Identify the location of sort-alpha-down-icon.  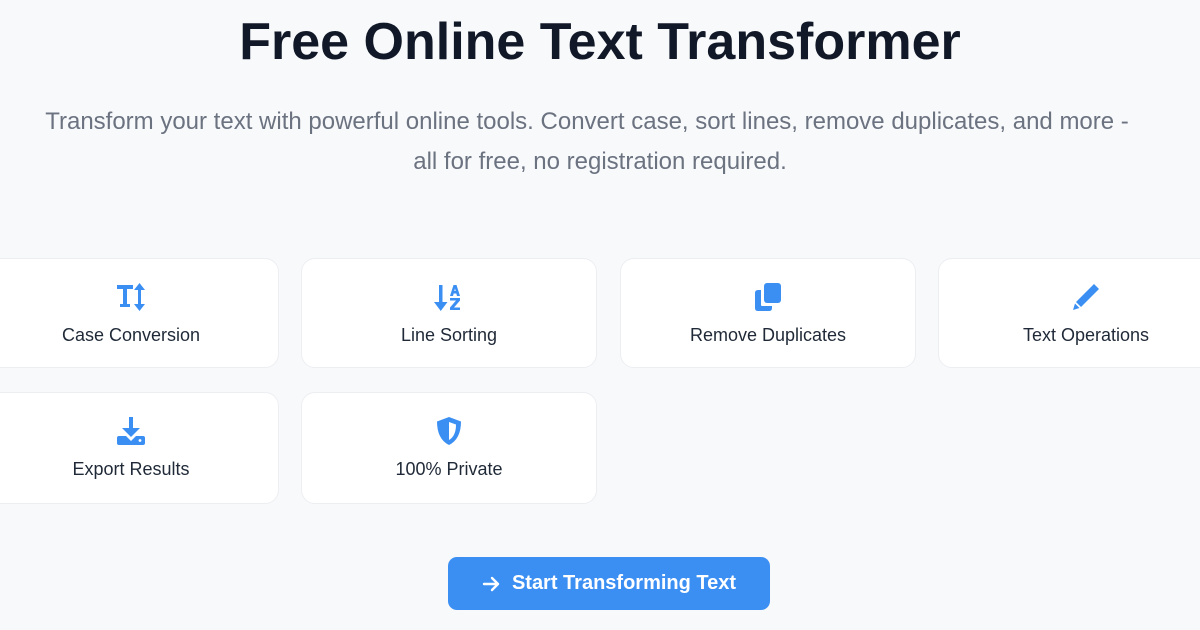
(449, 297).